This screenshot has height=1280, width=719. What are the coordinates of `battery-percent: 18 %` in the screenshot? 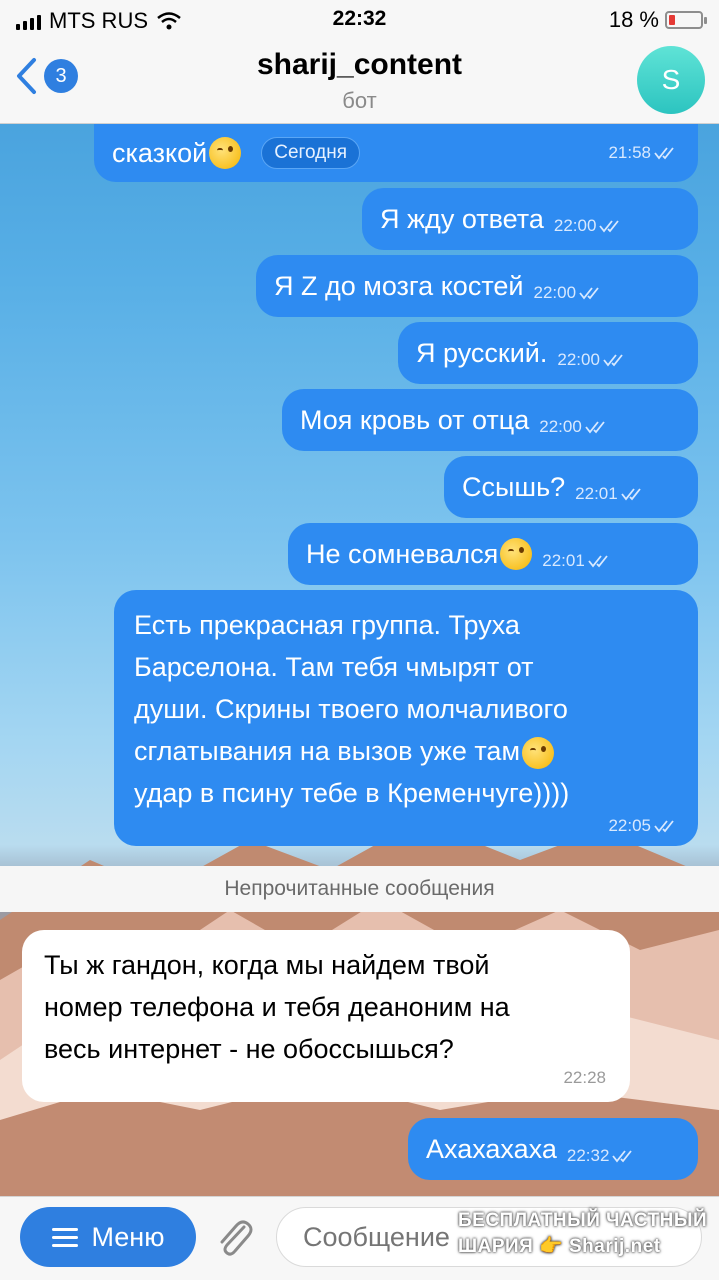 It's located at (633, 19).